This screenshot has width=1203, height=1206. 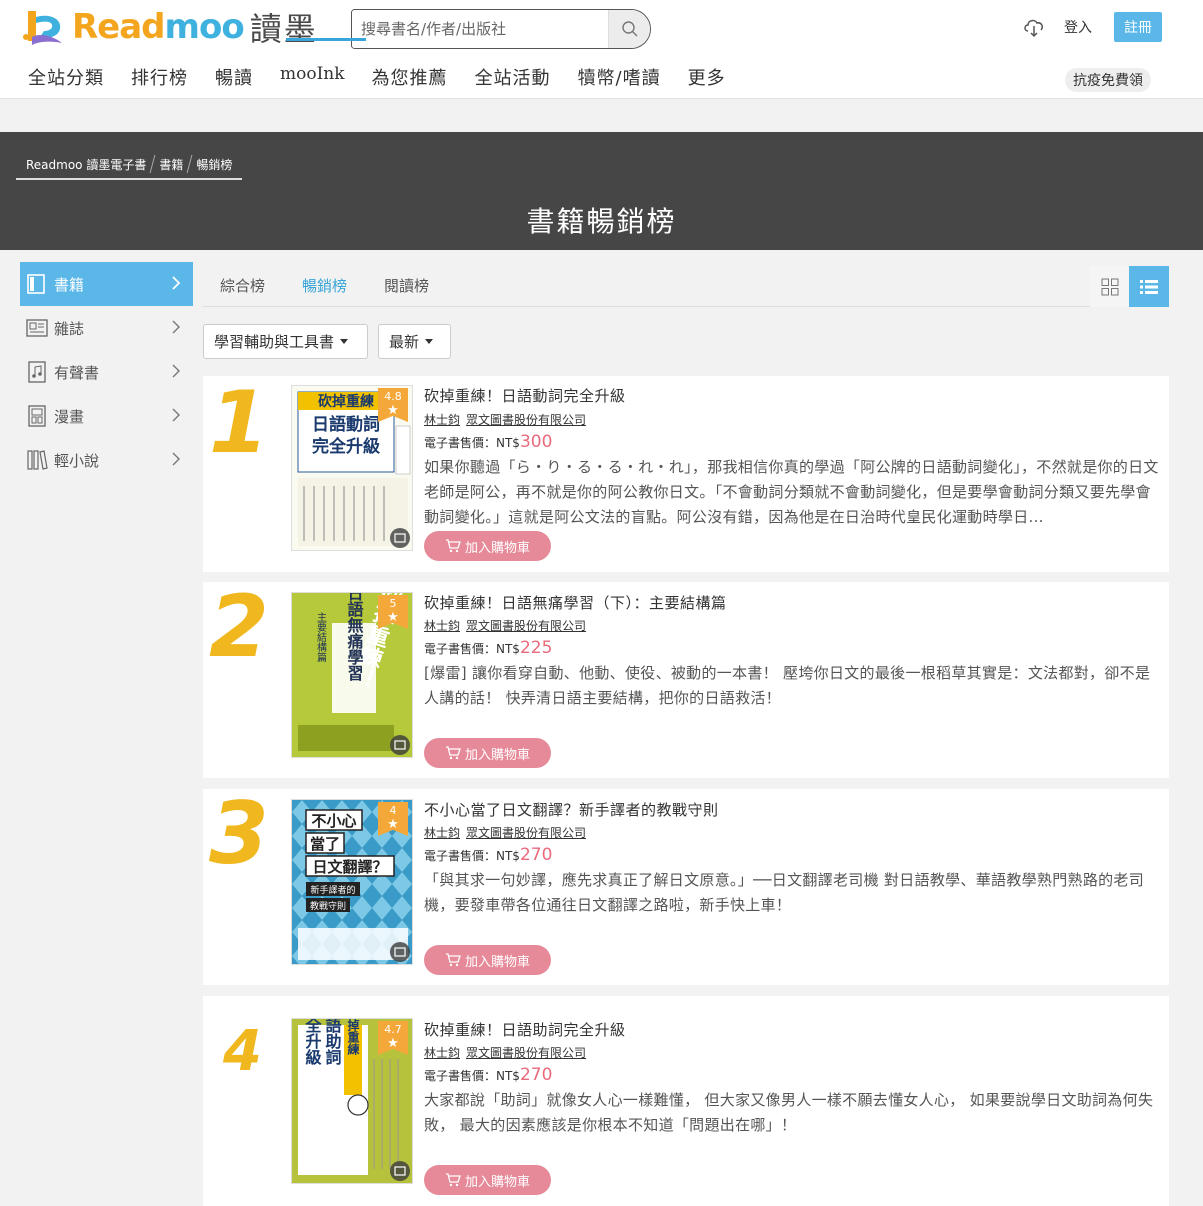 What do you see at coordinates (204, 27) in the screenshot?
I see `logo-word-moo: moo` at bounding box center [204, 27].